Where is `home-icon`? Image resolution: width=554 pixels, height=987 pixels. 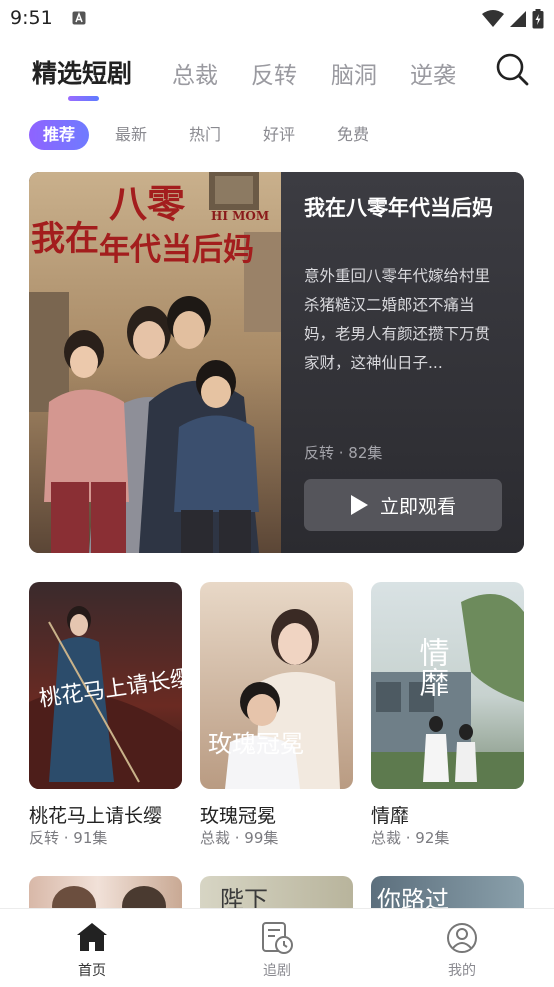 home-icon is located at coordinates (92, 937).